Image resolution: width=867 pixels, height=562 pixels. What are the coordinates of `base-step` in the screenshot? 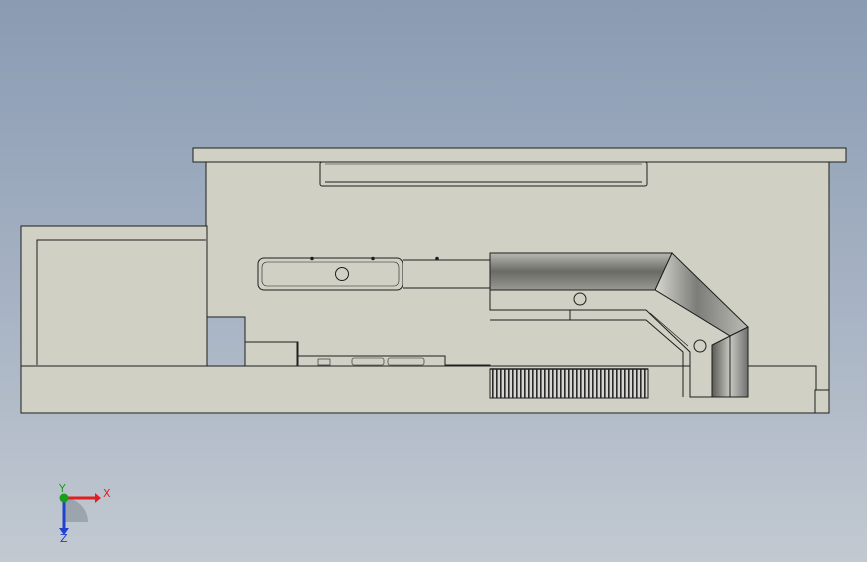 It's located at (822, 401).